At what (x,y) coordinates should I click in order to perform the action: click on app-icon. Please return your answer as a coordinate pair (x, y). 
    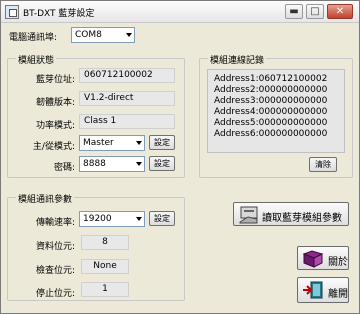
    Looking at the image, I should click on (12, 12).